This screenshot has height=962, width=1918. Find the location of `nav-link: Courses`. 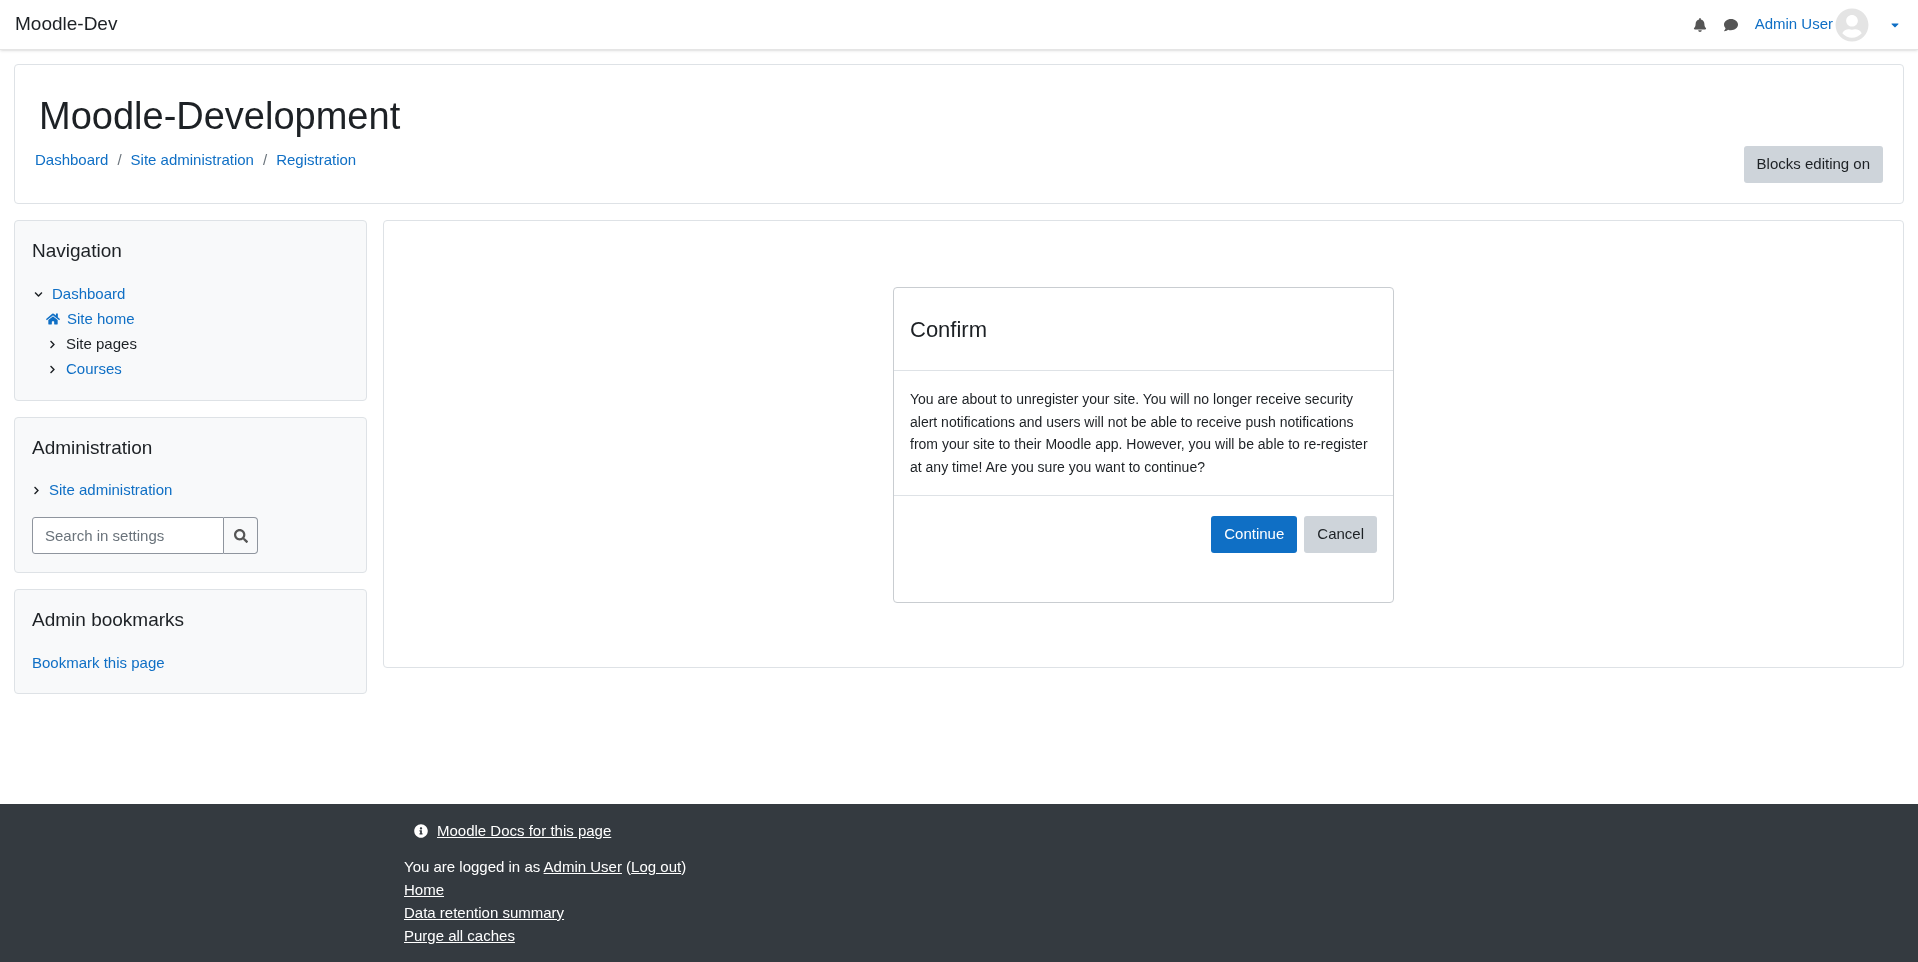

nav-link: Courses is located at coordinates (94, 369).